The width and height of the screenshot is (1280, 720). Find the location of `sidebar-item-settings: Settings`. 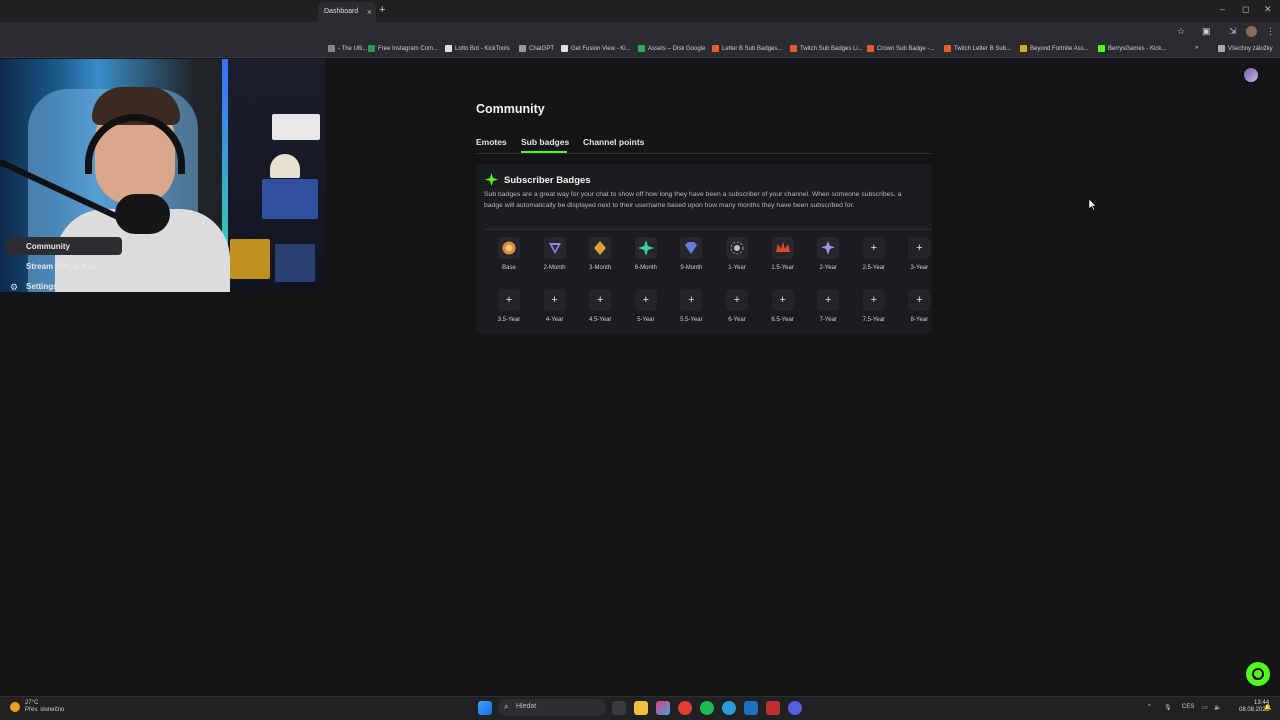

sidebar-item-settings: Settings is located at coordinates (64, 286).